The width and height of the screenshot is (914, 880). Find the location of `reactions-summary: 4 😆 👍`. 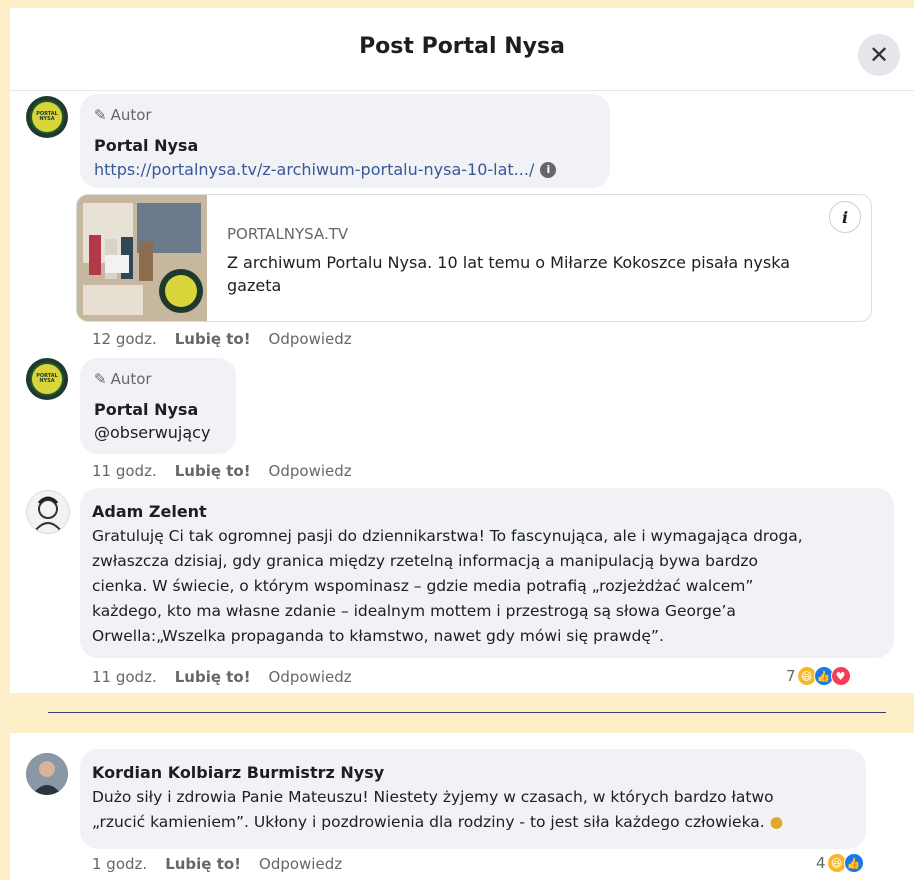

reactions-summary: 4 😆 👍 is located at coordinates (840, 863).